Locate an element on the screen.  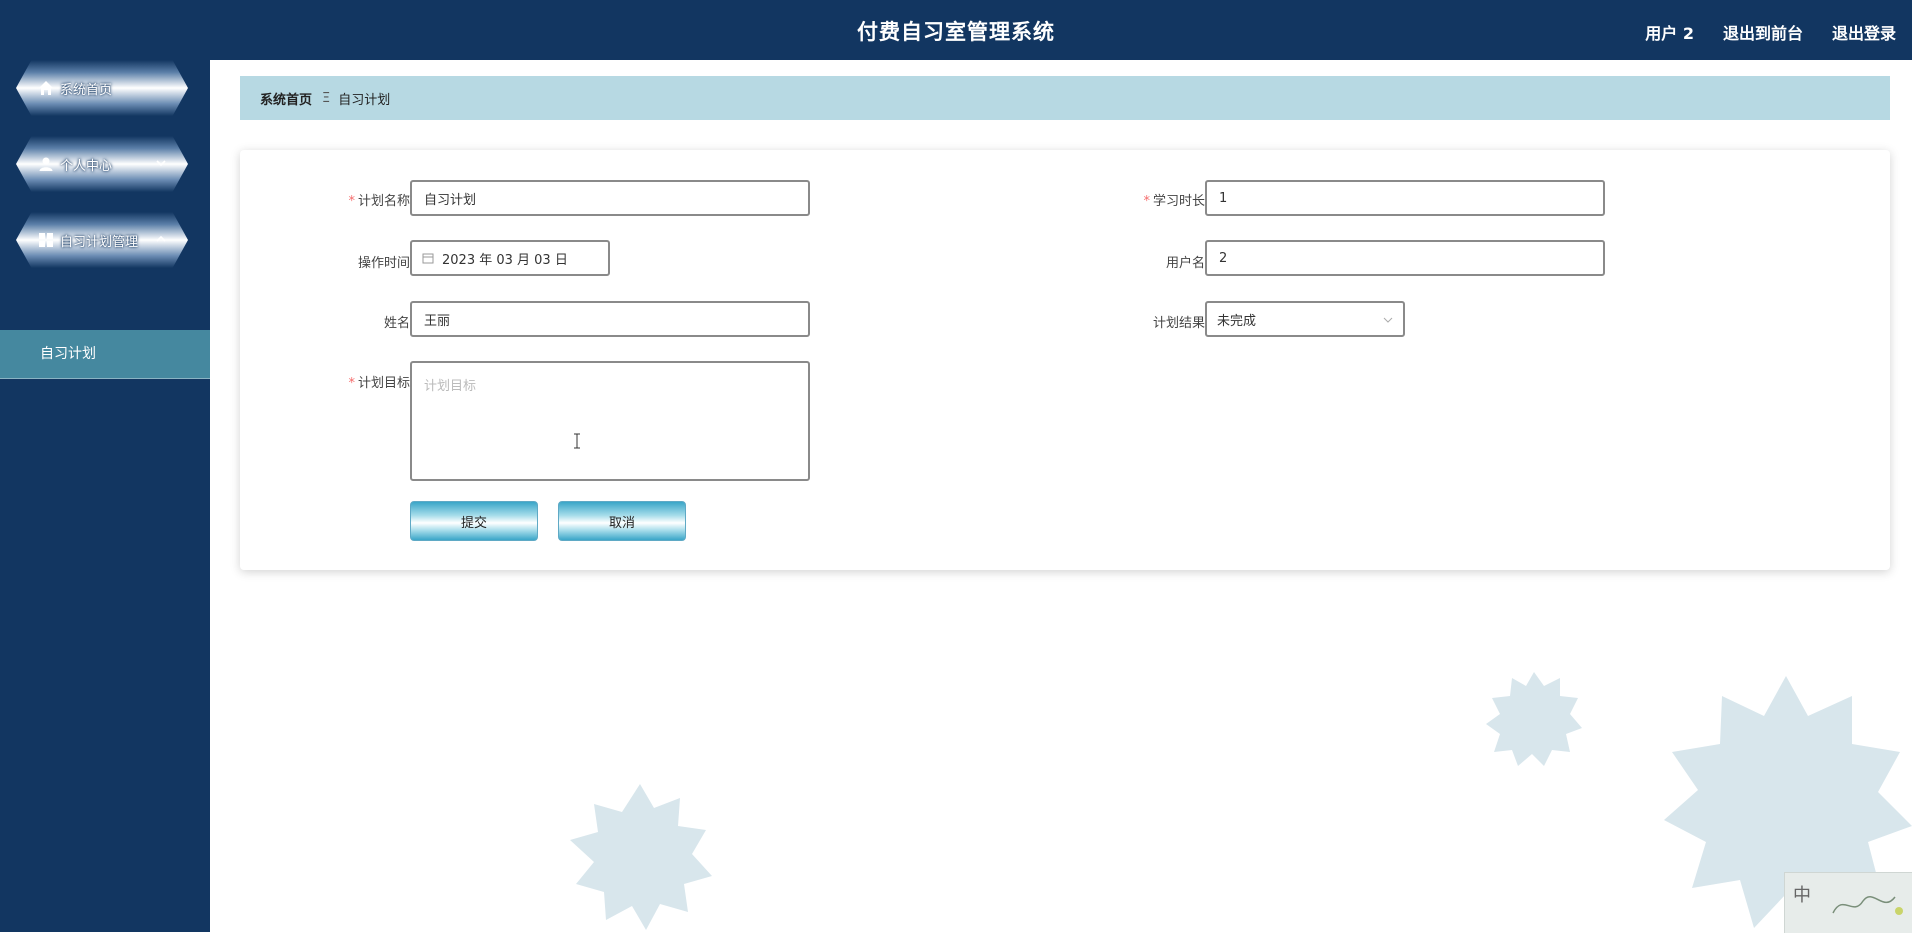
name-label: 姓名 is located at coordinates (396, 323).